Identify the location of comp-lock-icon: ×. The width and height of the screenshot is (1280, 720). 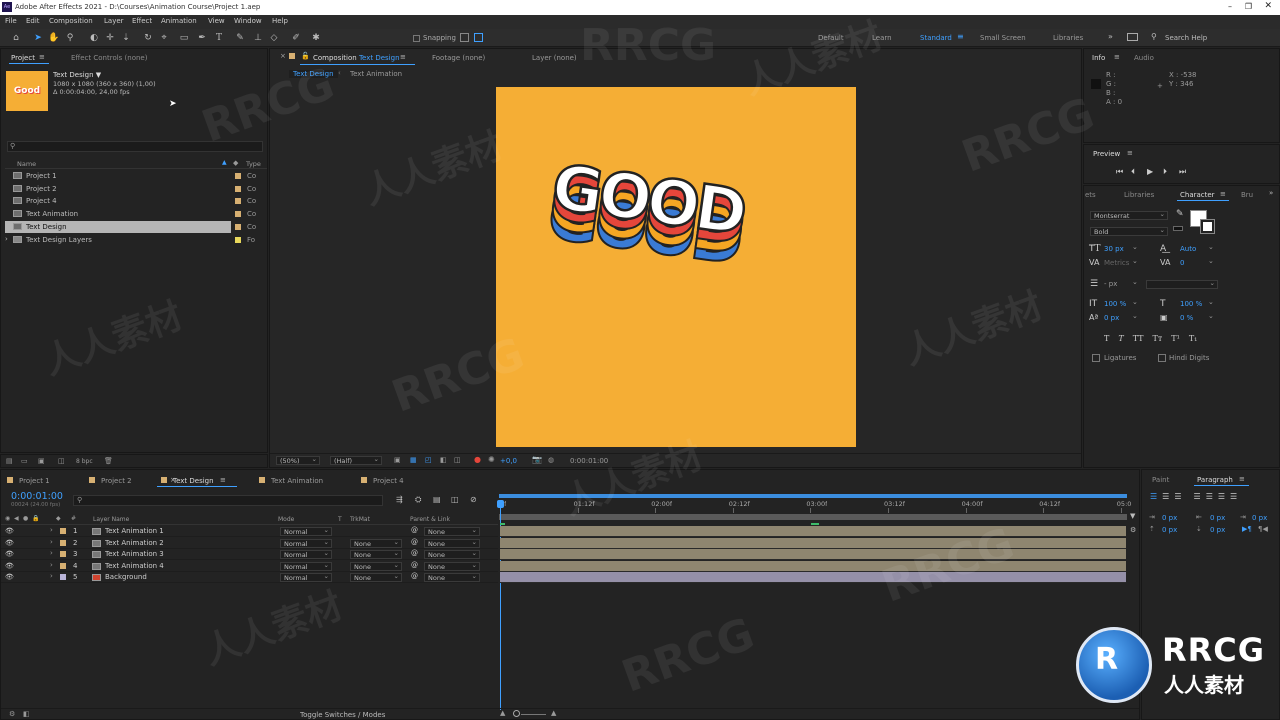
(283, 56).